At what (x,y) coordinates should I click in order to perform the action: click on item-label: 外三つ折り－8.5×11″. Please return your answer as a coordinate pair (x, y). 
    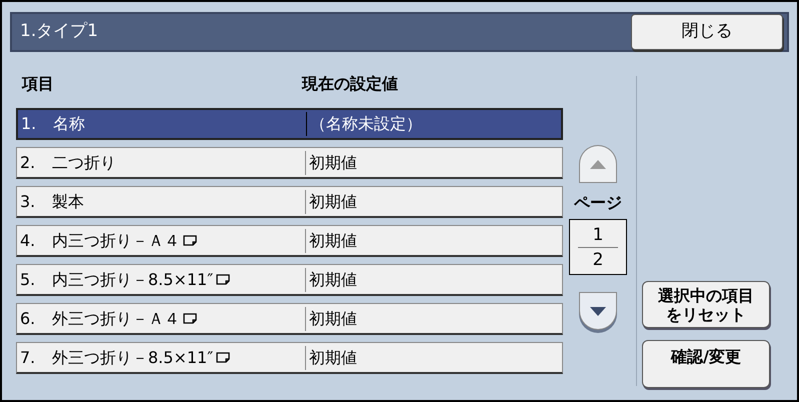
    Looking at the image, I should click on (133, 357).